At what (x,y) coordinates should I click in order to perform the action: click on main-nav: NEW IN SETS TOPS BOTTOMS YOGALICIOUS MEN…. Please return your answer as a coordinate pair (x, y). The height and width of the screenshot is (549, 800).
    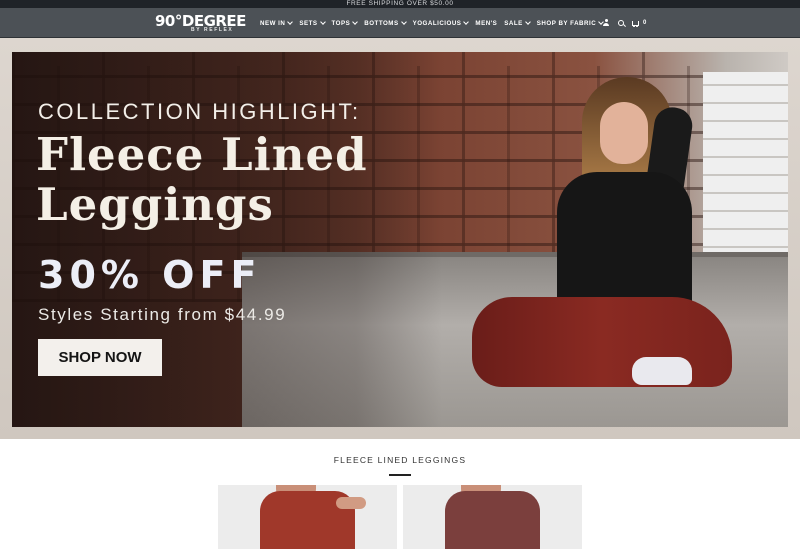
    Looking at the image, I should click on (435, 23).